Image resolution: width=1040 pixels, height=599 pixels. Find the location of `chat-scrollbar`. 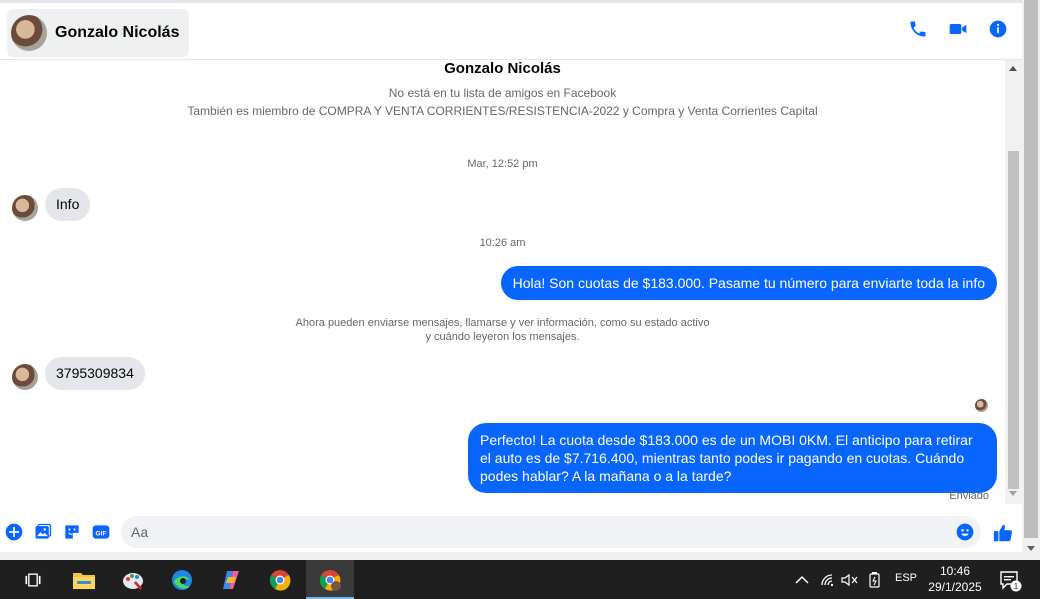

chat-scrollbar is located at coordinates (1013, 282).